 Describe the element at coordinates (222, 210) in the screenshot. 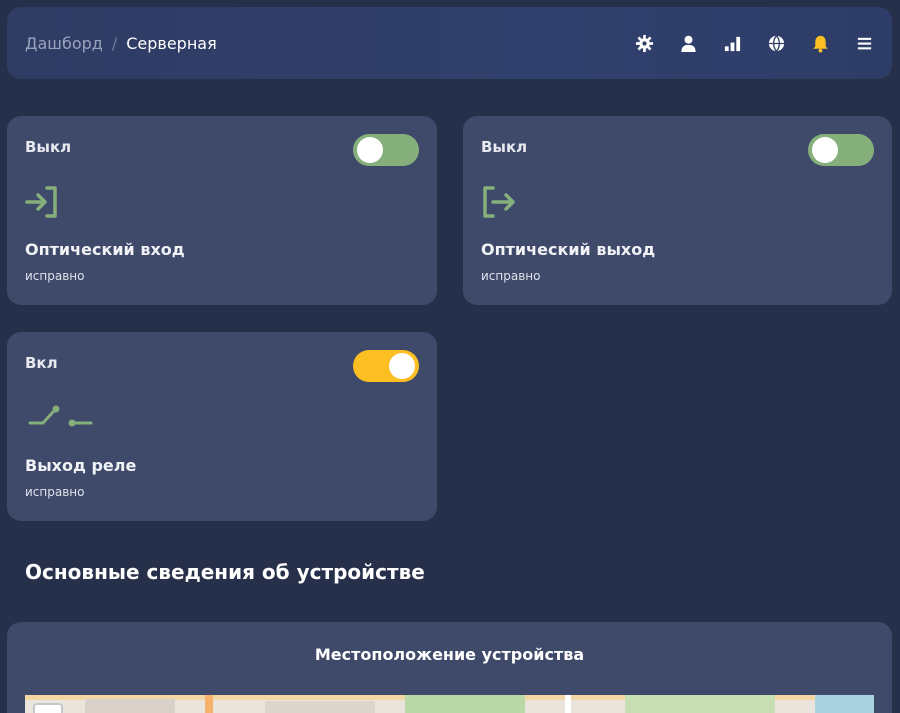

I see `optical-input-card: Выкл Оптический вход исправно` at that location.